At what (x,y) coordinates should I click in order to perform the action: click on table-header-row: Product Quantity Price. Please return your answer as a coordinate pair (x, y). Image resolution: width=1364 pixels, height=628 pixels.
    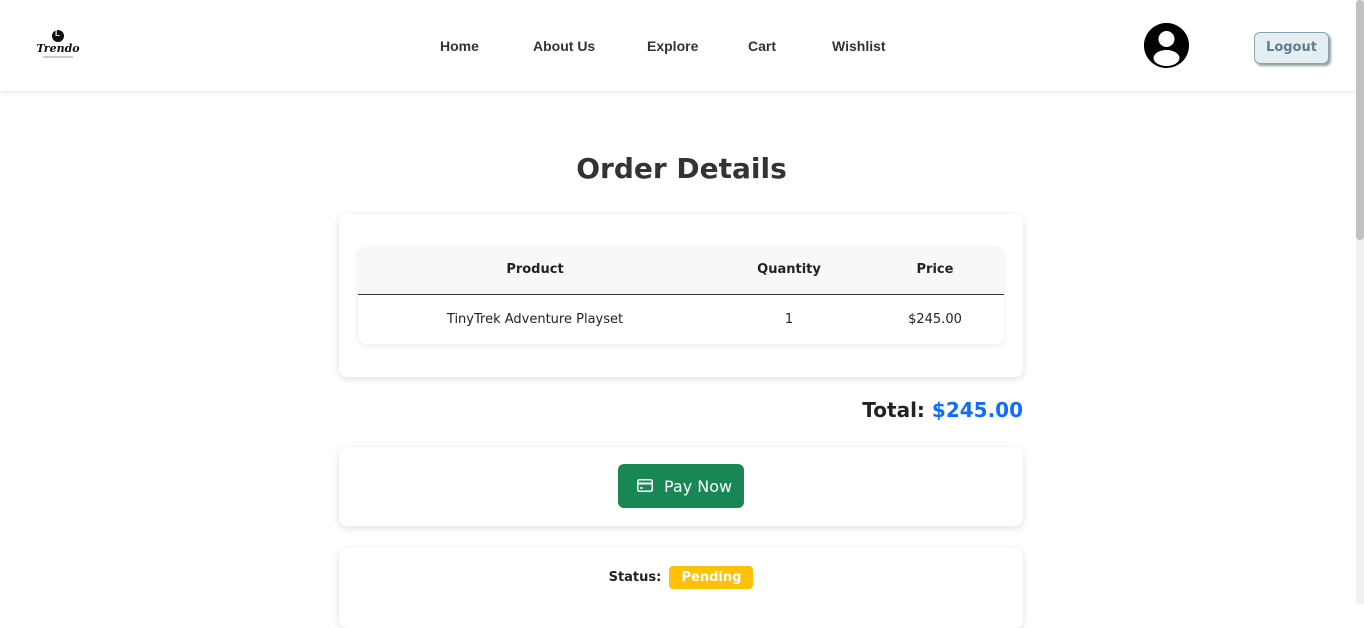
    Looking at the image, I should click on (681, 270).